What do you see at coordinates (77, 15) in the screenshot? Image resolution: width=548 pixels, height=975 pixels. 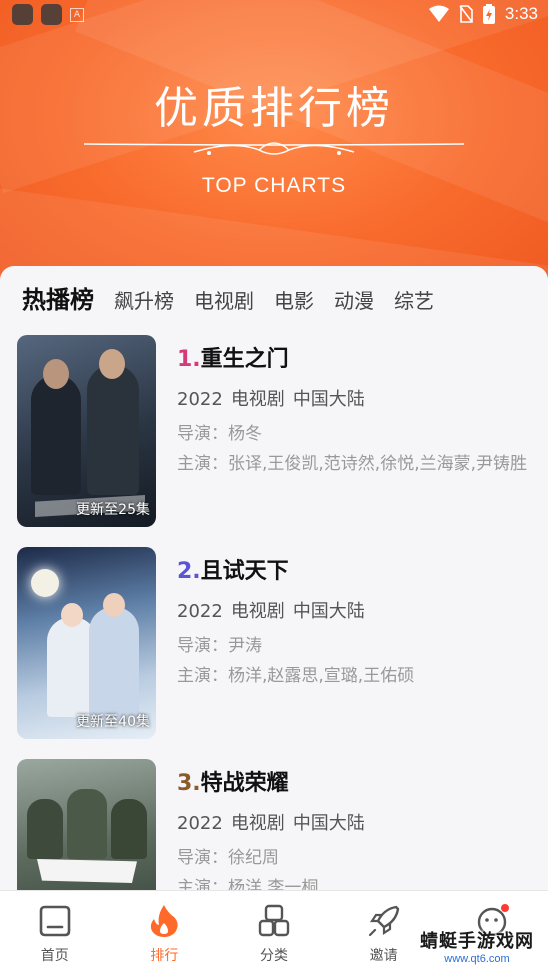 I see `a-icon: A` at bounding box center [77, 15].